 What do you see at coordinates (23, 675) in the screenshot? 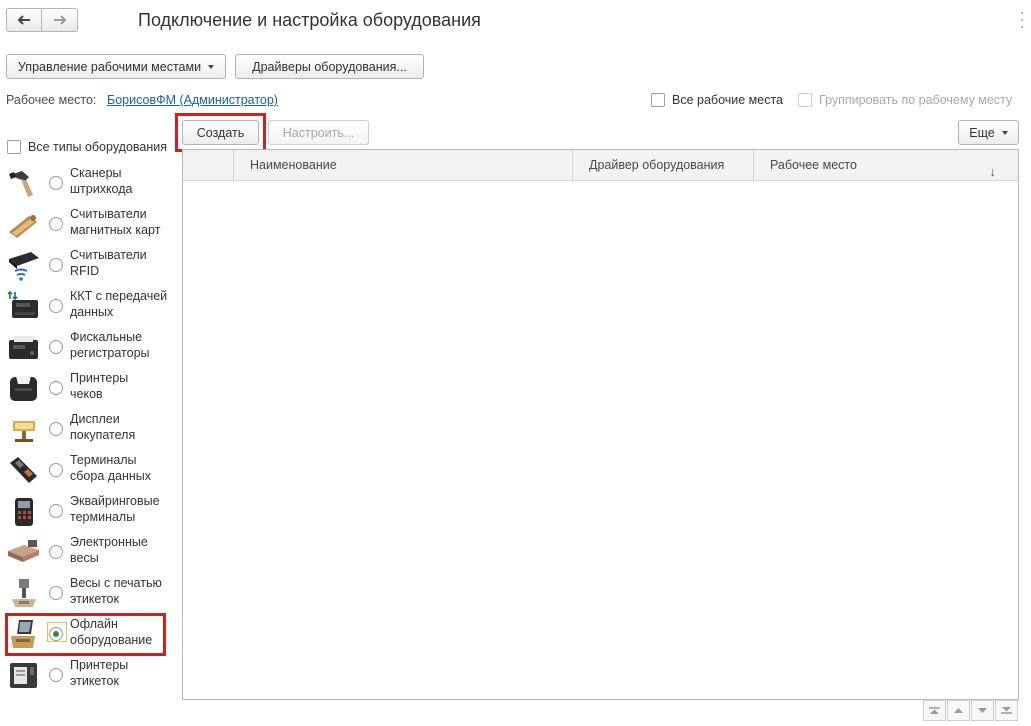
I see `label-printer-icon` at bounding box center [23, 675].